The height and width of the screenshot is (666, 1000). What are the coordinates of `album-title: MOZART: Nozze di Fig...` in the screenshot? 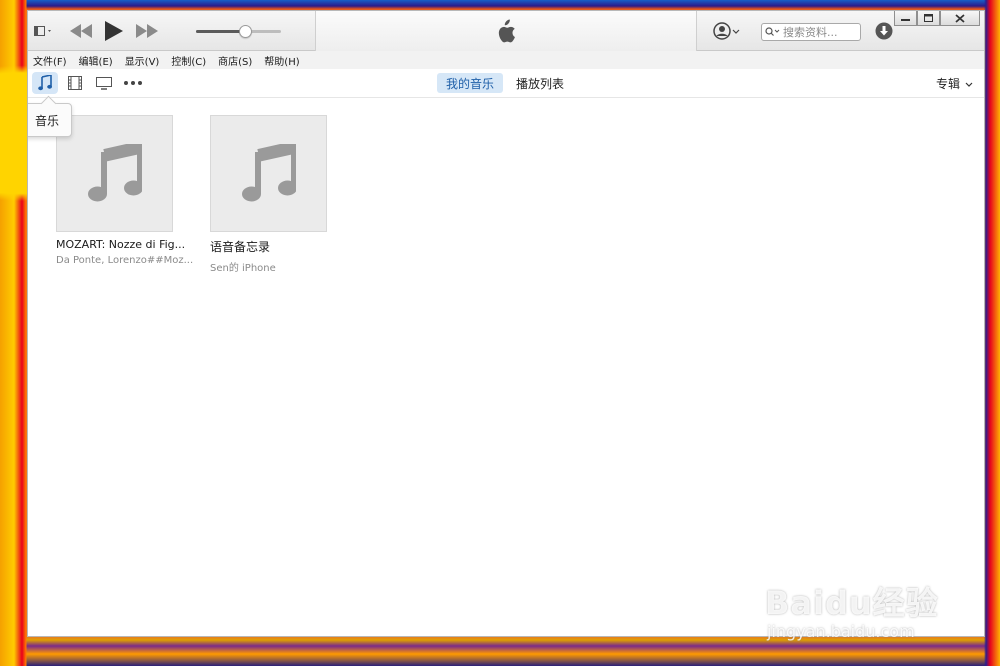 It's located at (121, 244).